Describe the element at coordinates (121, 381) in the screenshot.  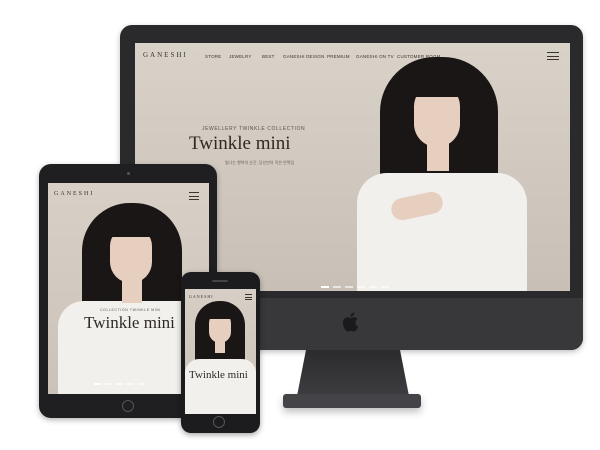
I see `tablet-slider-dots` at that location.